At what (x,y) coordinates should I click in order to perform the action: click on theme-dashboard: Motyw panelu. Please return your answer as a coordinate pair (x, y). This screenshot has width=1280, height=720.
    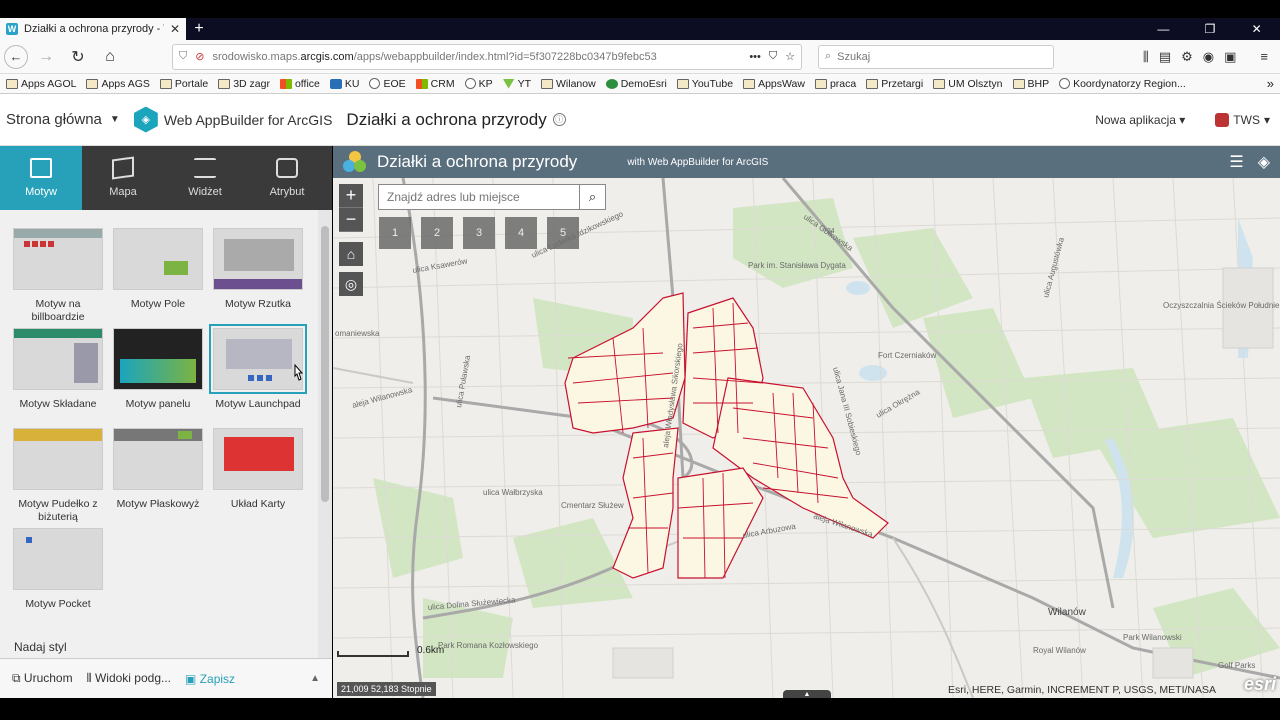
    Looking at the image, I should click on (158, 377).